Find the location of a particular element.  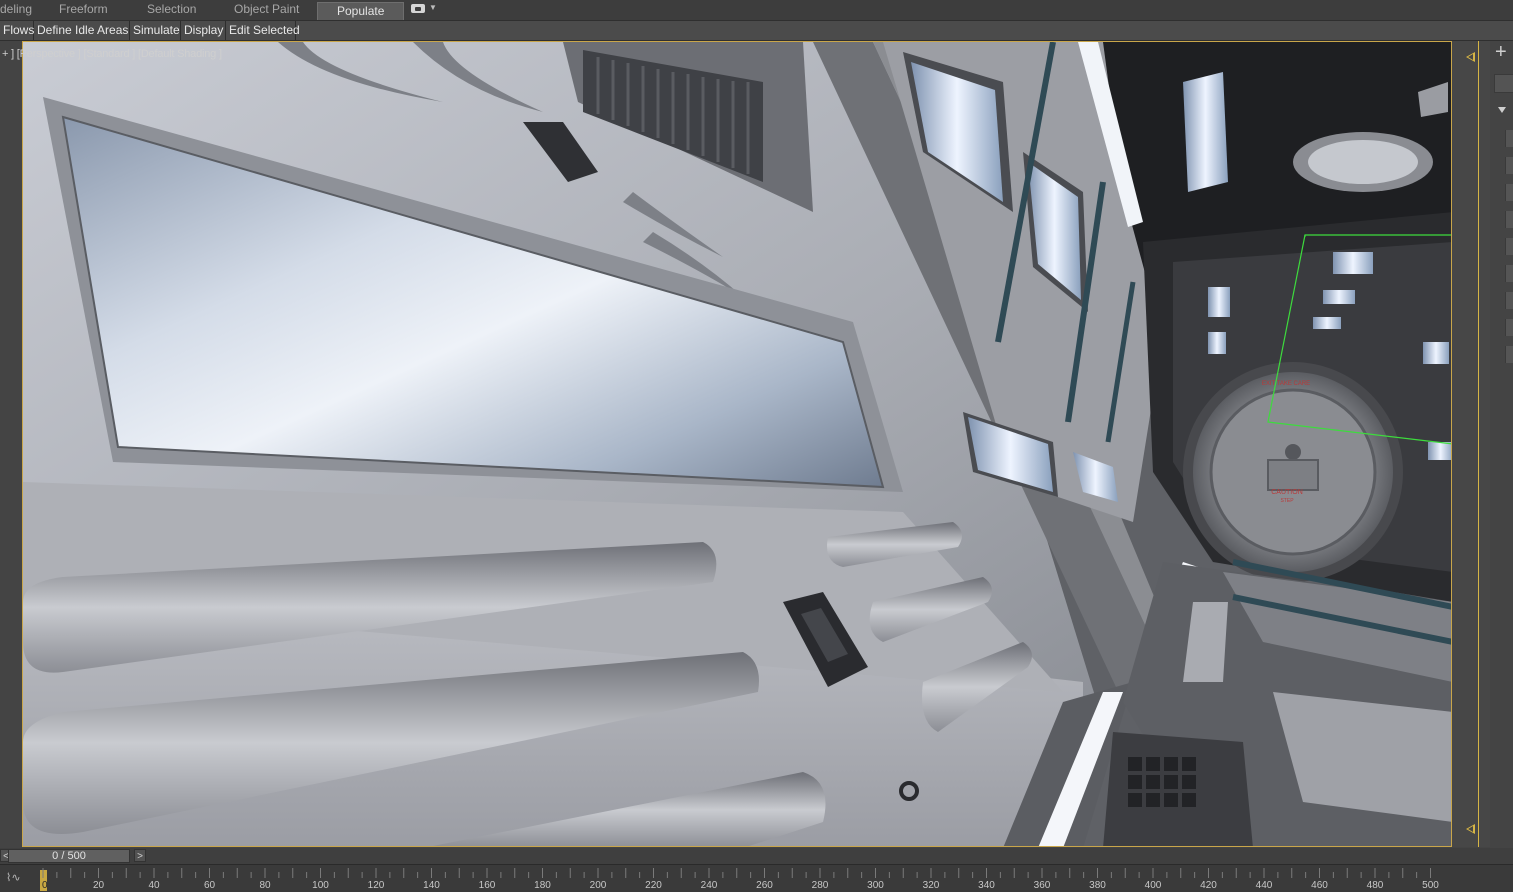

define-idle-areas-button: Define Idle Areas is located at coordinates (82, 30).